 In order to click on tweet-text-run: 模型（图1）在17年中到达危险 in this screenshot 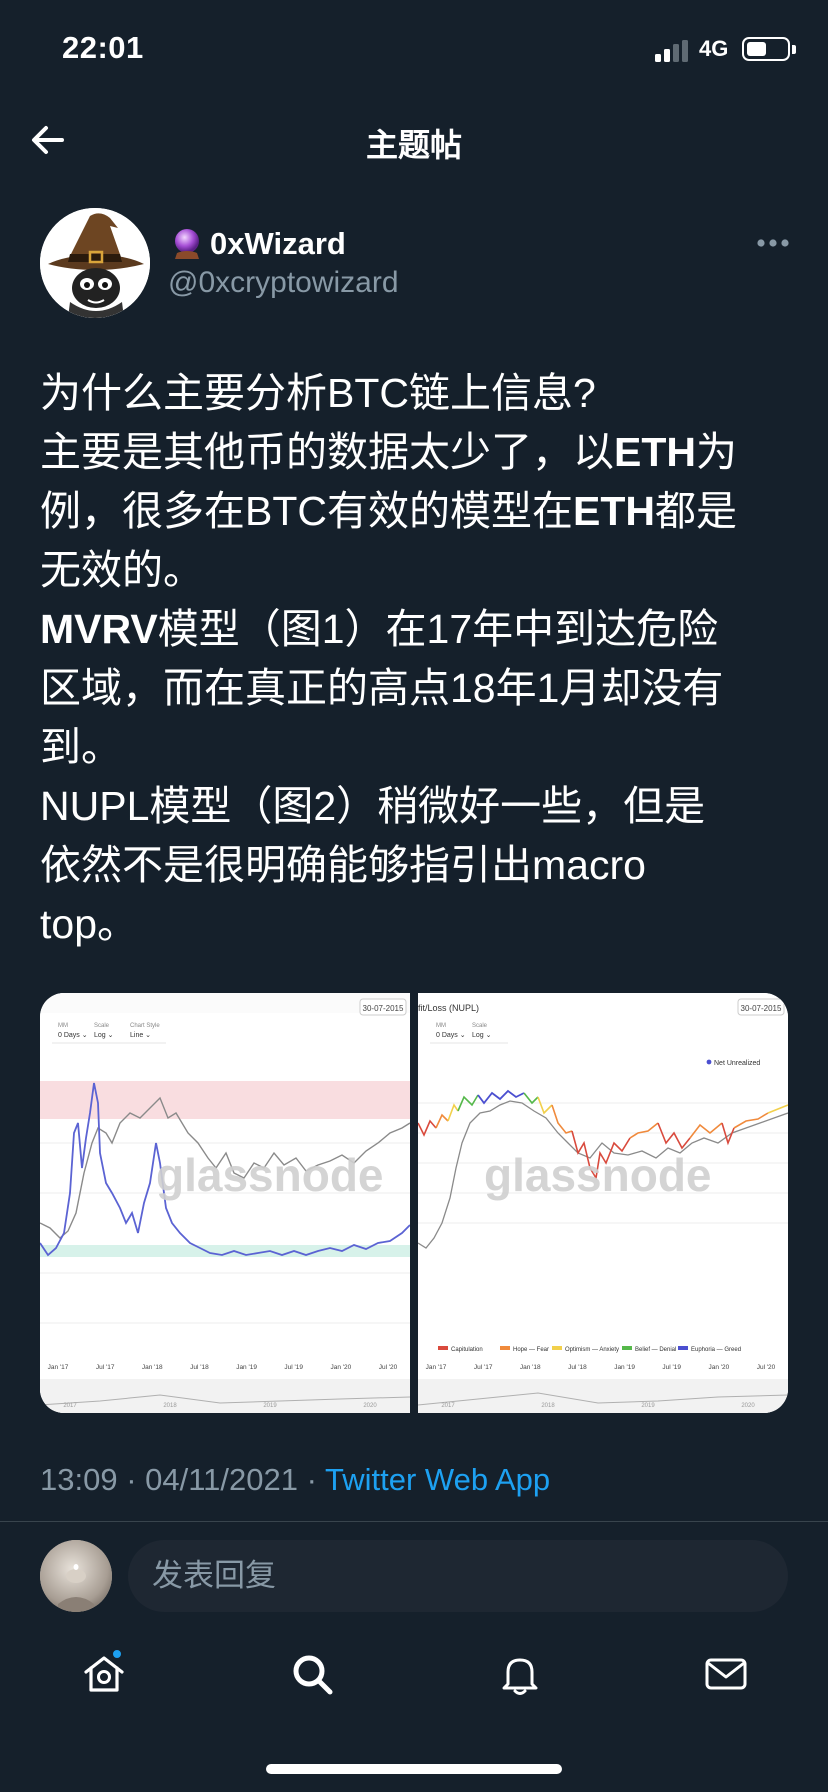, I will do `click(438, 629)`.